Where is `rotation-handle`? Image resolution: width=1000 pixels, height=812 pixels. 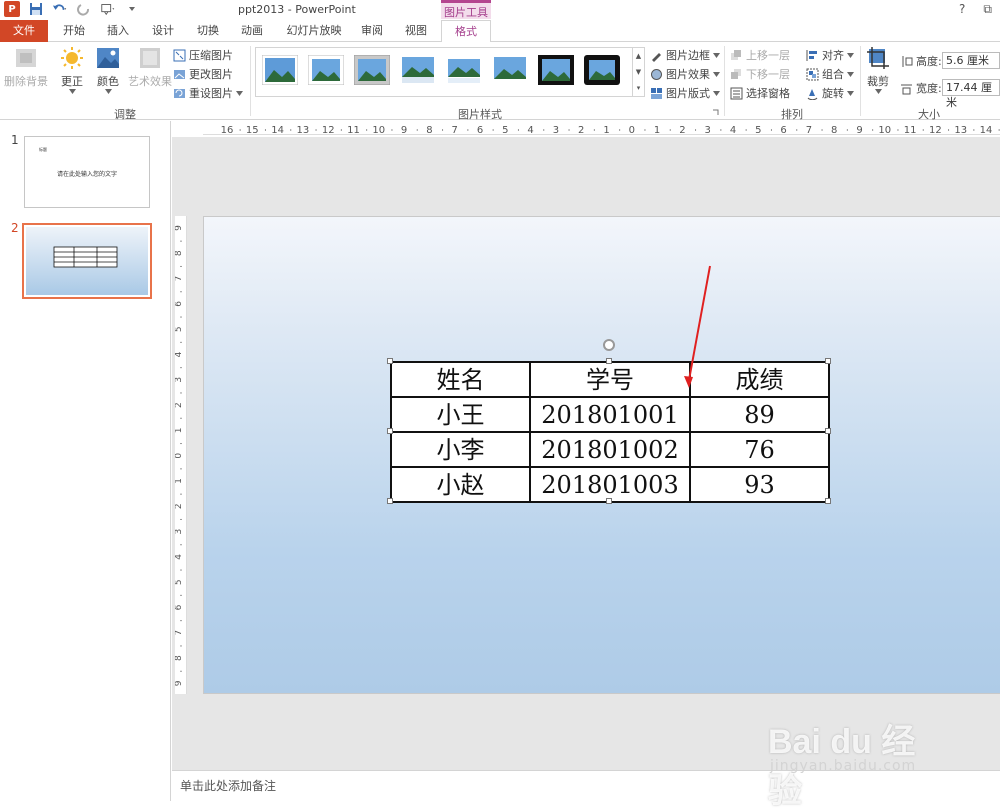 rotation-handle is located at coordinates (609, 345).